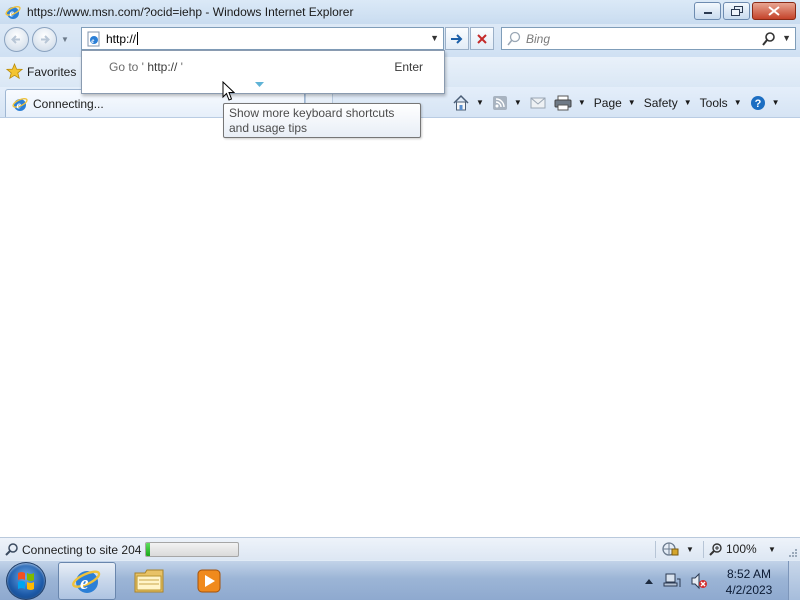 The width and height of the screenshot is (800, 600). I want to click on chevron-up-icon, so click(649, 581).